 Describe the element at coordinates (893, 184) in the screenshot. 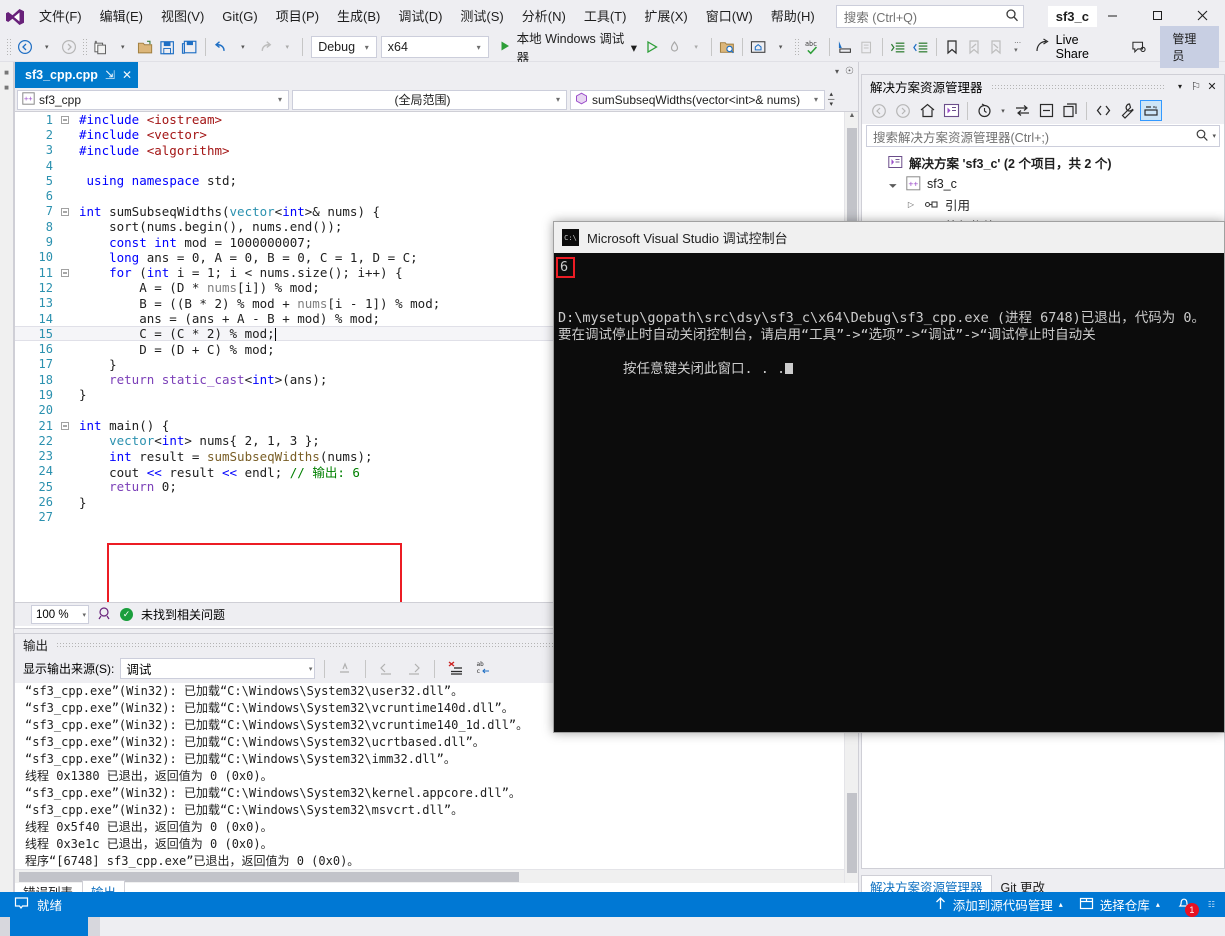

I see `twisty-icon: ◢` at that location.